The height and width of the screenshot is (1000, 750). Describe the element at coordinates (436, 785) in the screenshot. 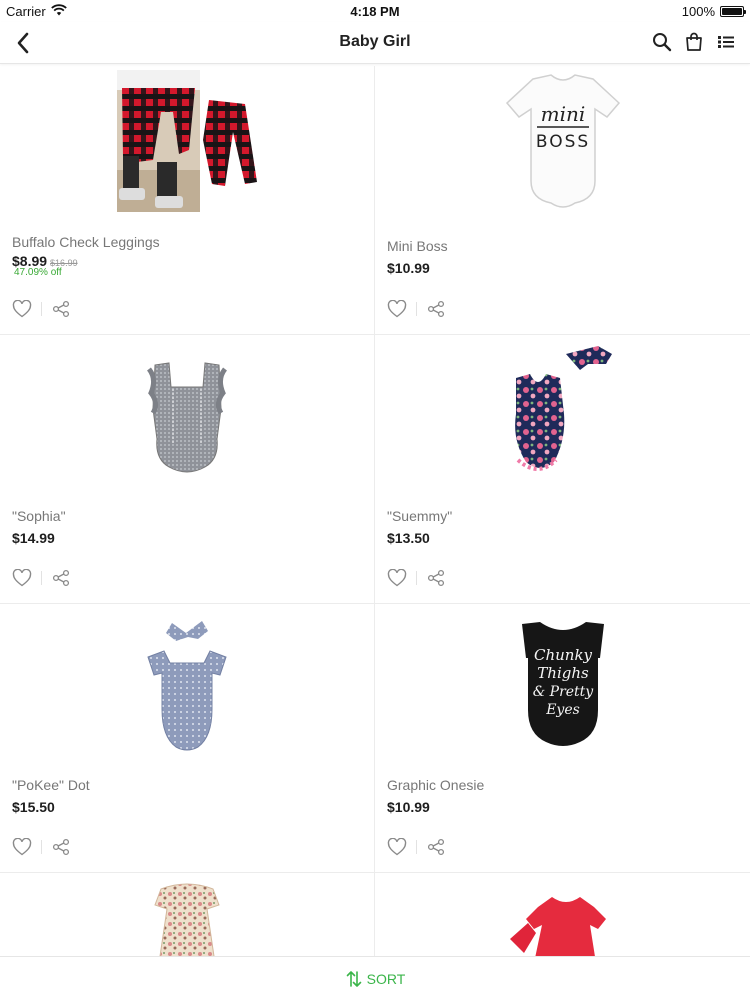

I see `product-name: Graphic Onesie` at that location.